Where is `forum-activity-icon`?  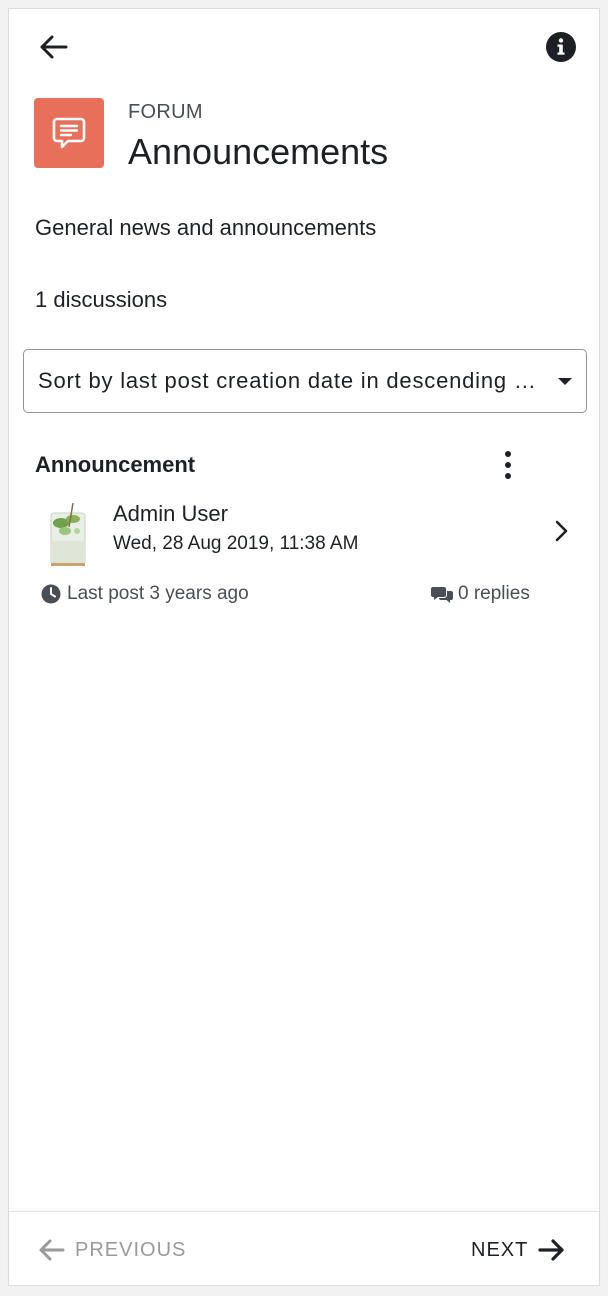 forum-activity-icon is located at coordinates (69, 133).